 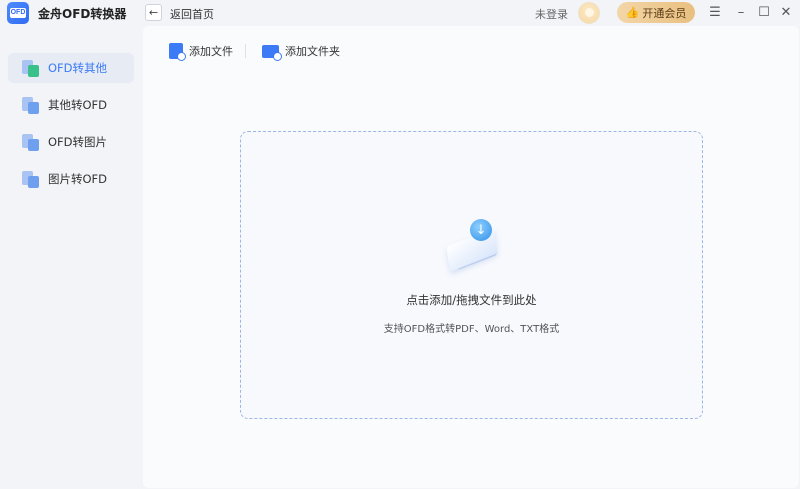 What do you see at coordinates (400, 13) in the screenshot?
I see `title-bar: OFD 金舟OFD转换器 ← 返回首页 未登录 👍 开通会员 ☰ – ☐ ✕` at bounding box center [400, 13].